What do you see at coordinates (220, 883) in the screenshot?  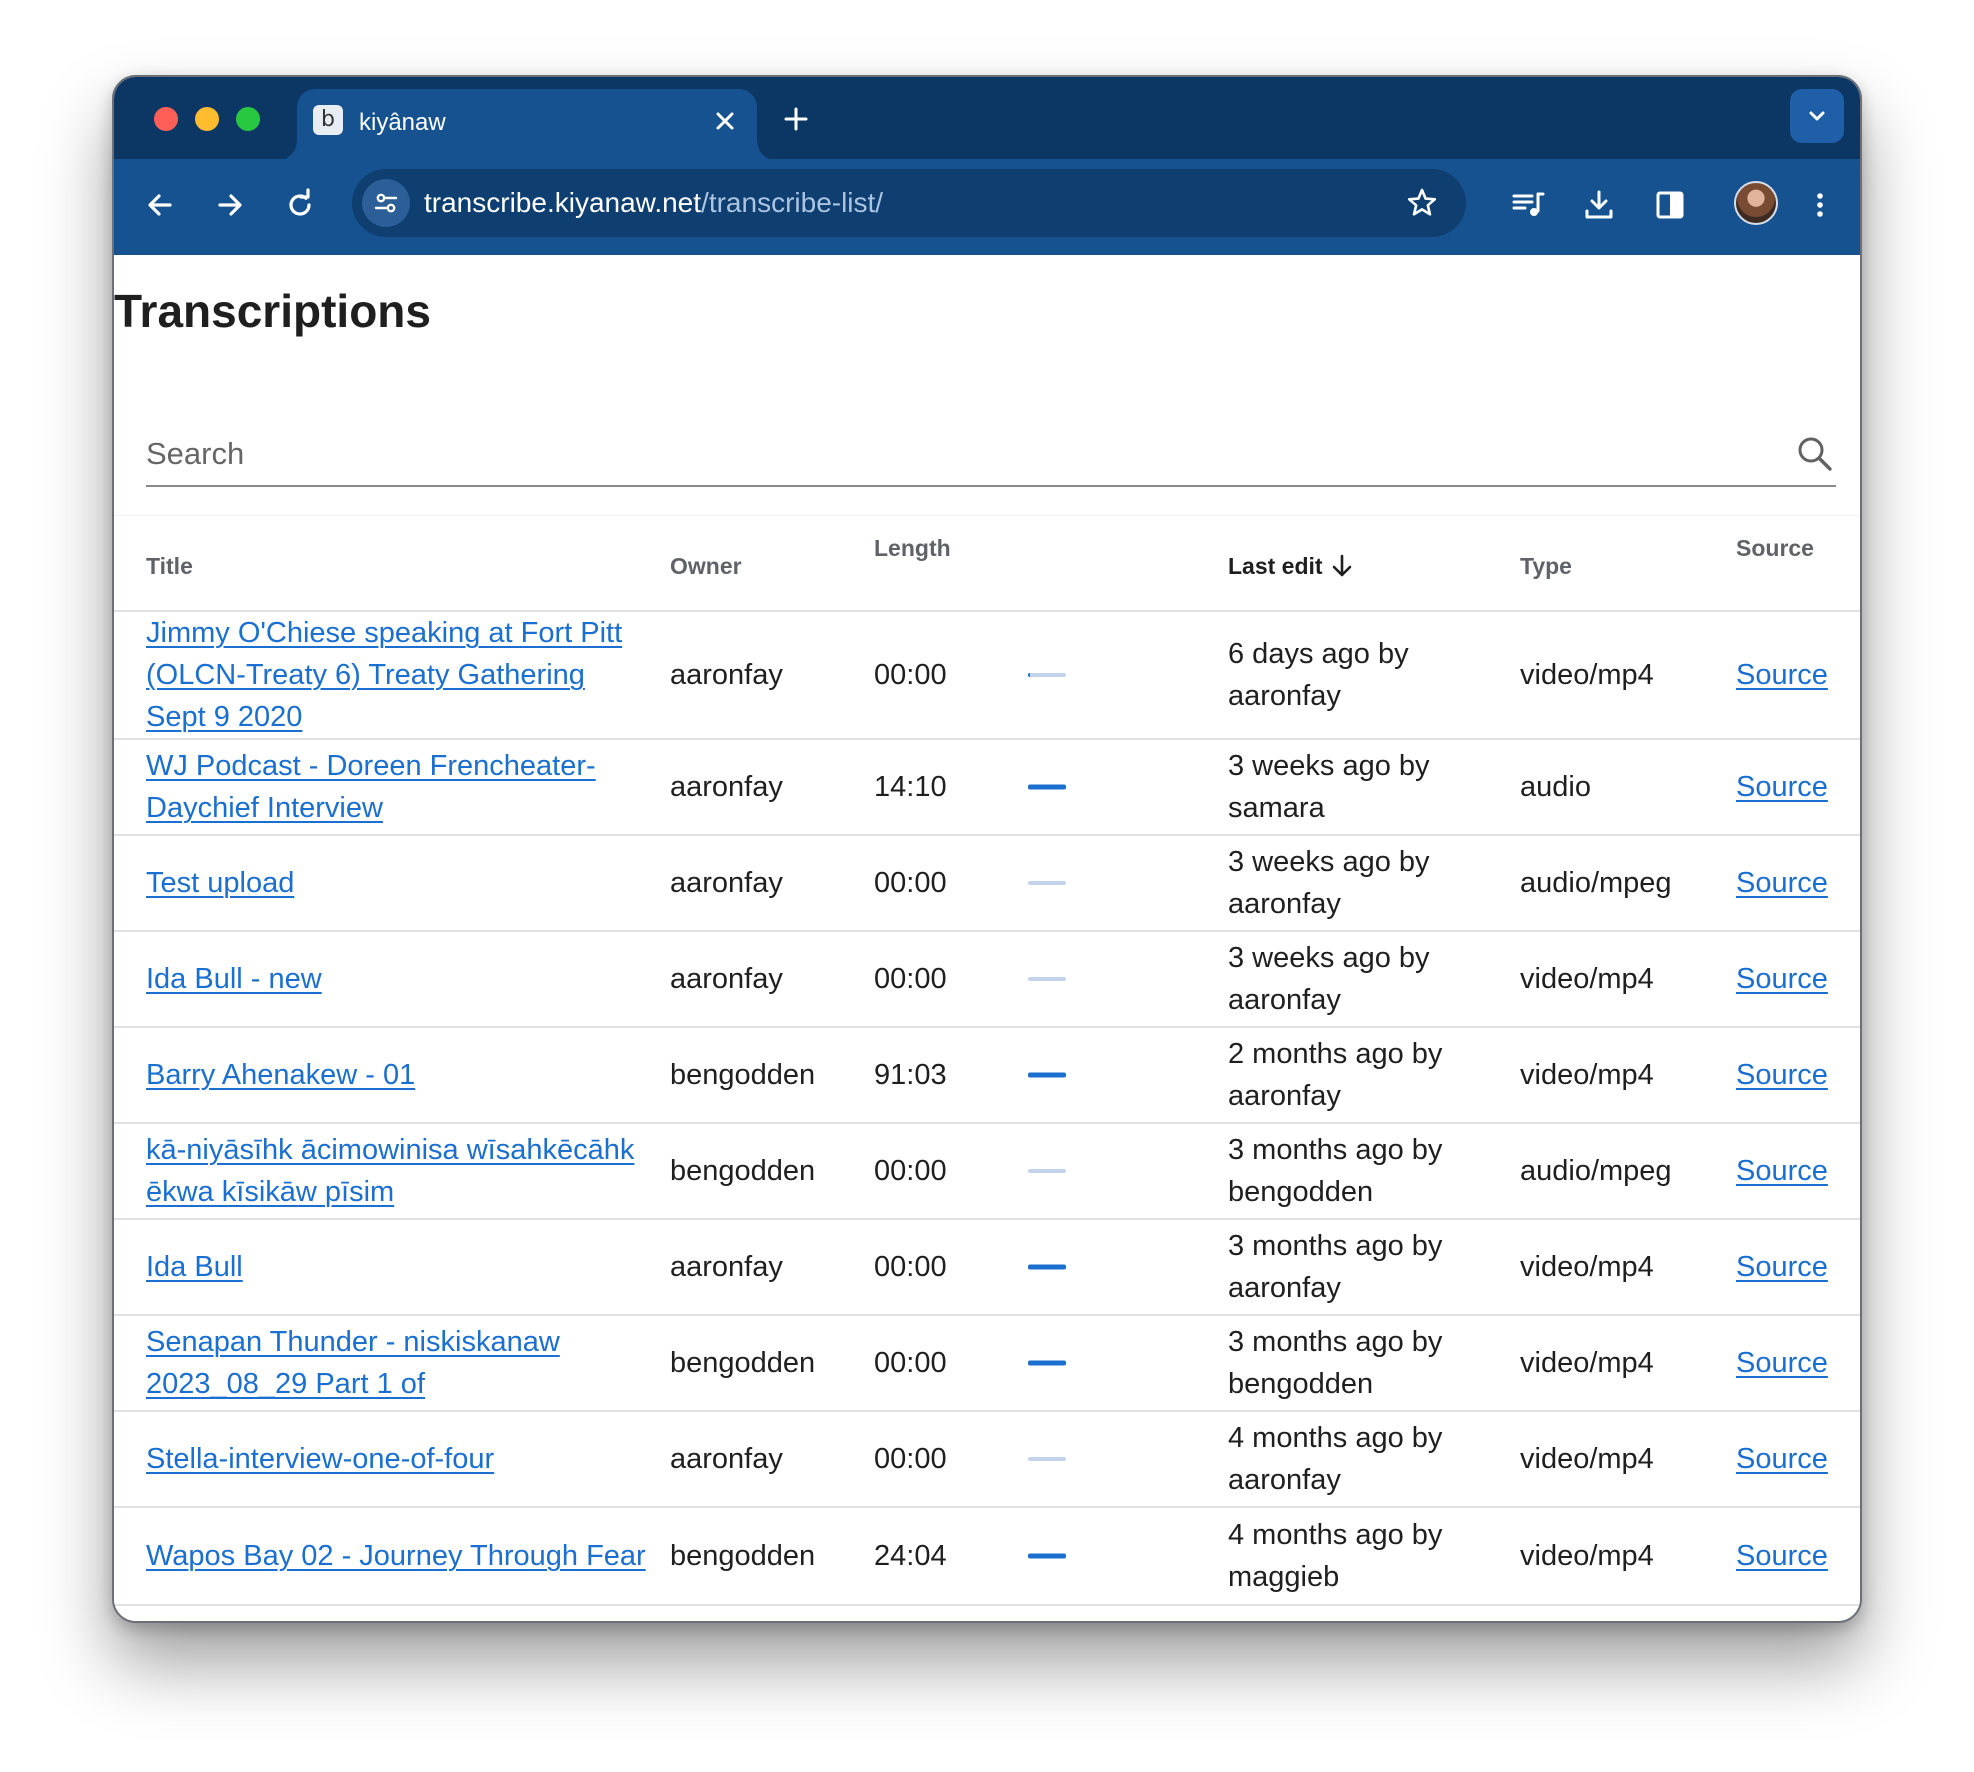 I see `transcription-title-link: Test upload` at bounding box center [220, 883].